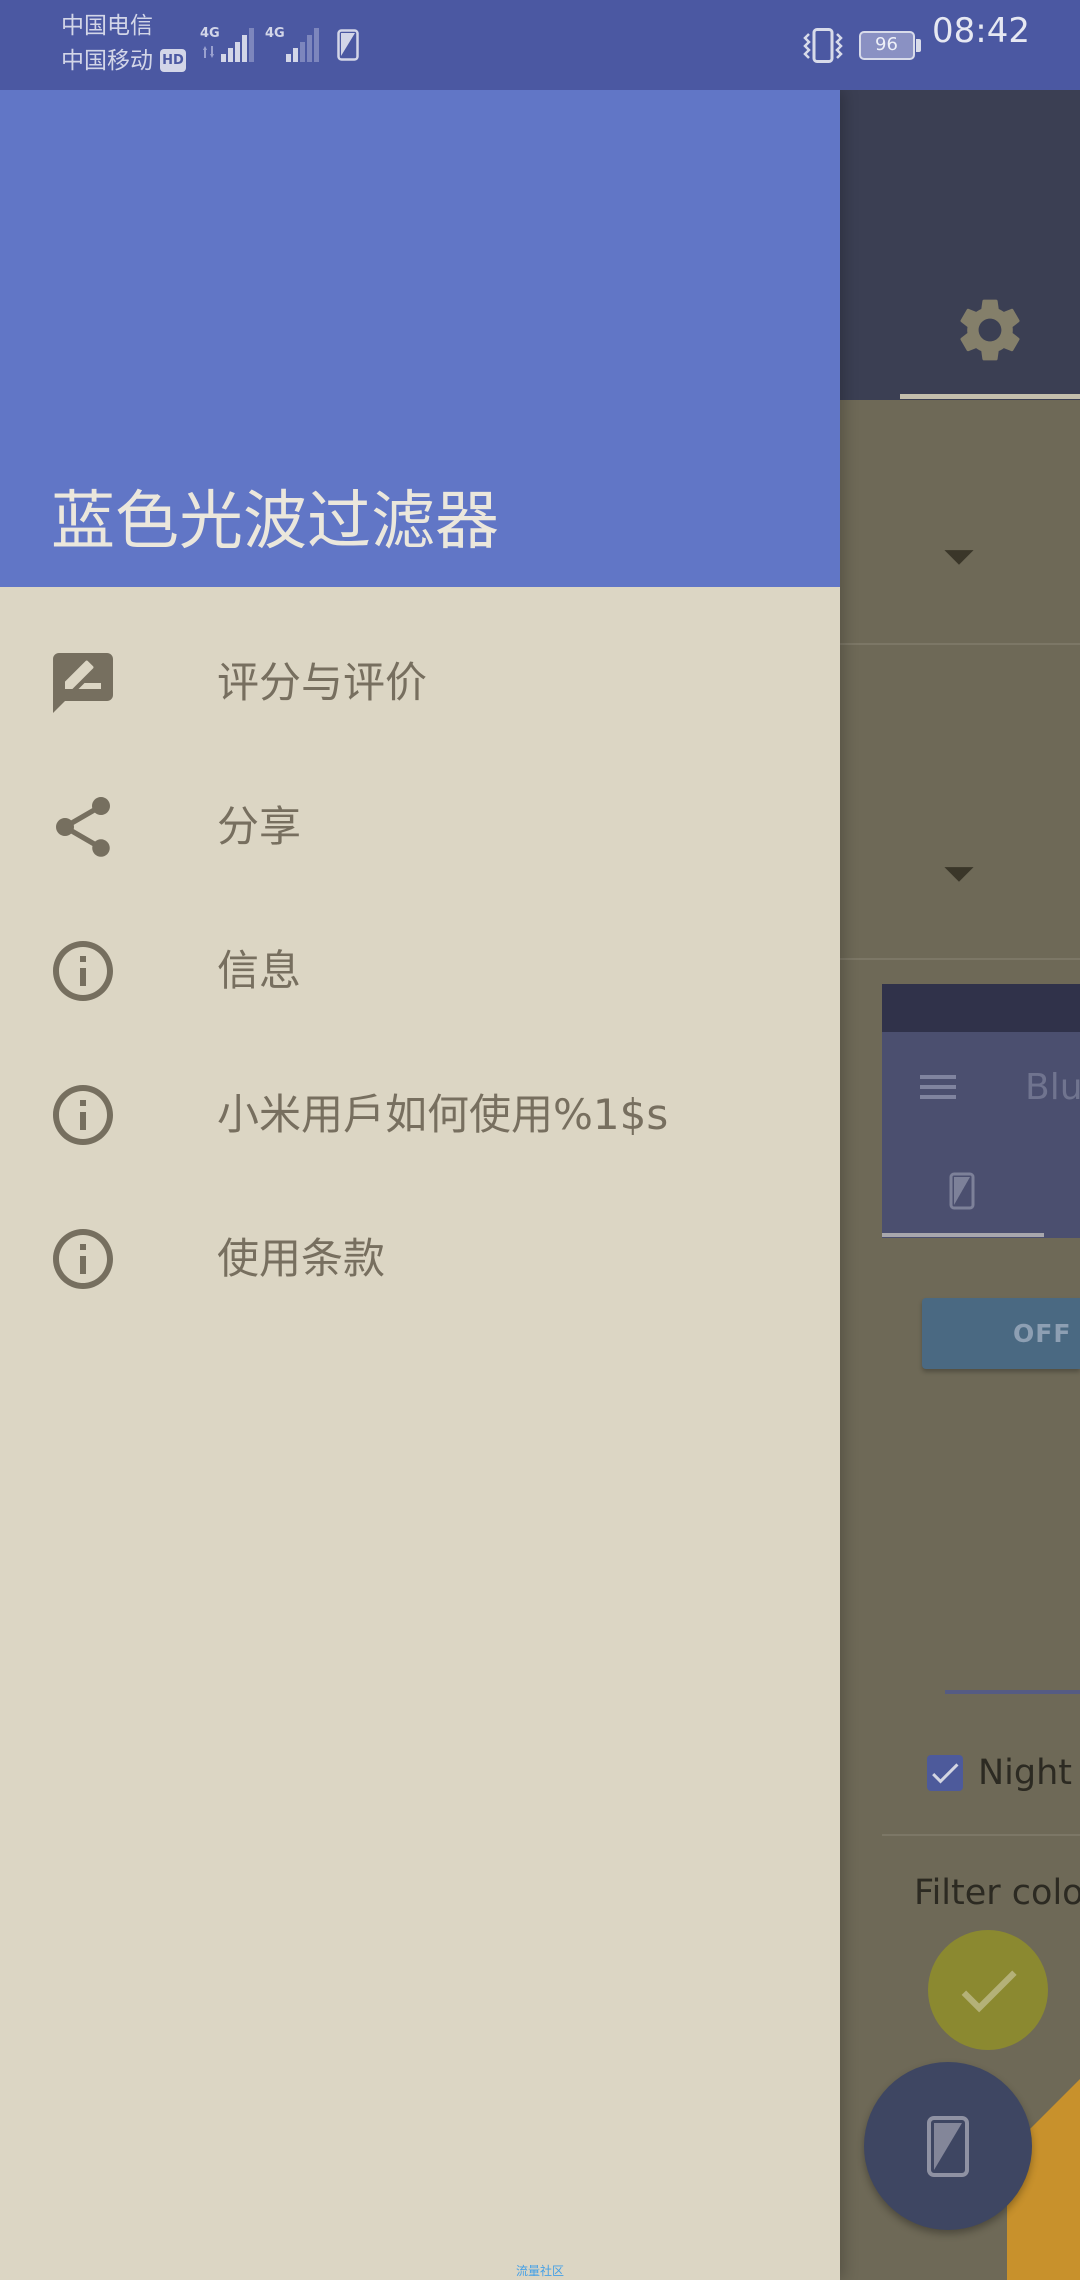 This screenshot has height=2280, width=1080. What do you see at coordinates (322, 682) in the screenshot?
I see `menu-item-label: 评分与评价` at bounding box center [322, 682].